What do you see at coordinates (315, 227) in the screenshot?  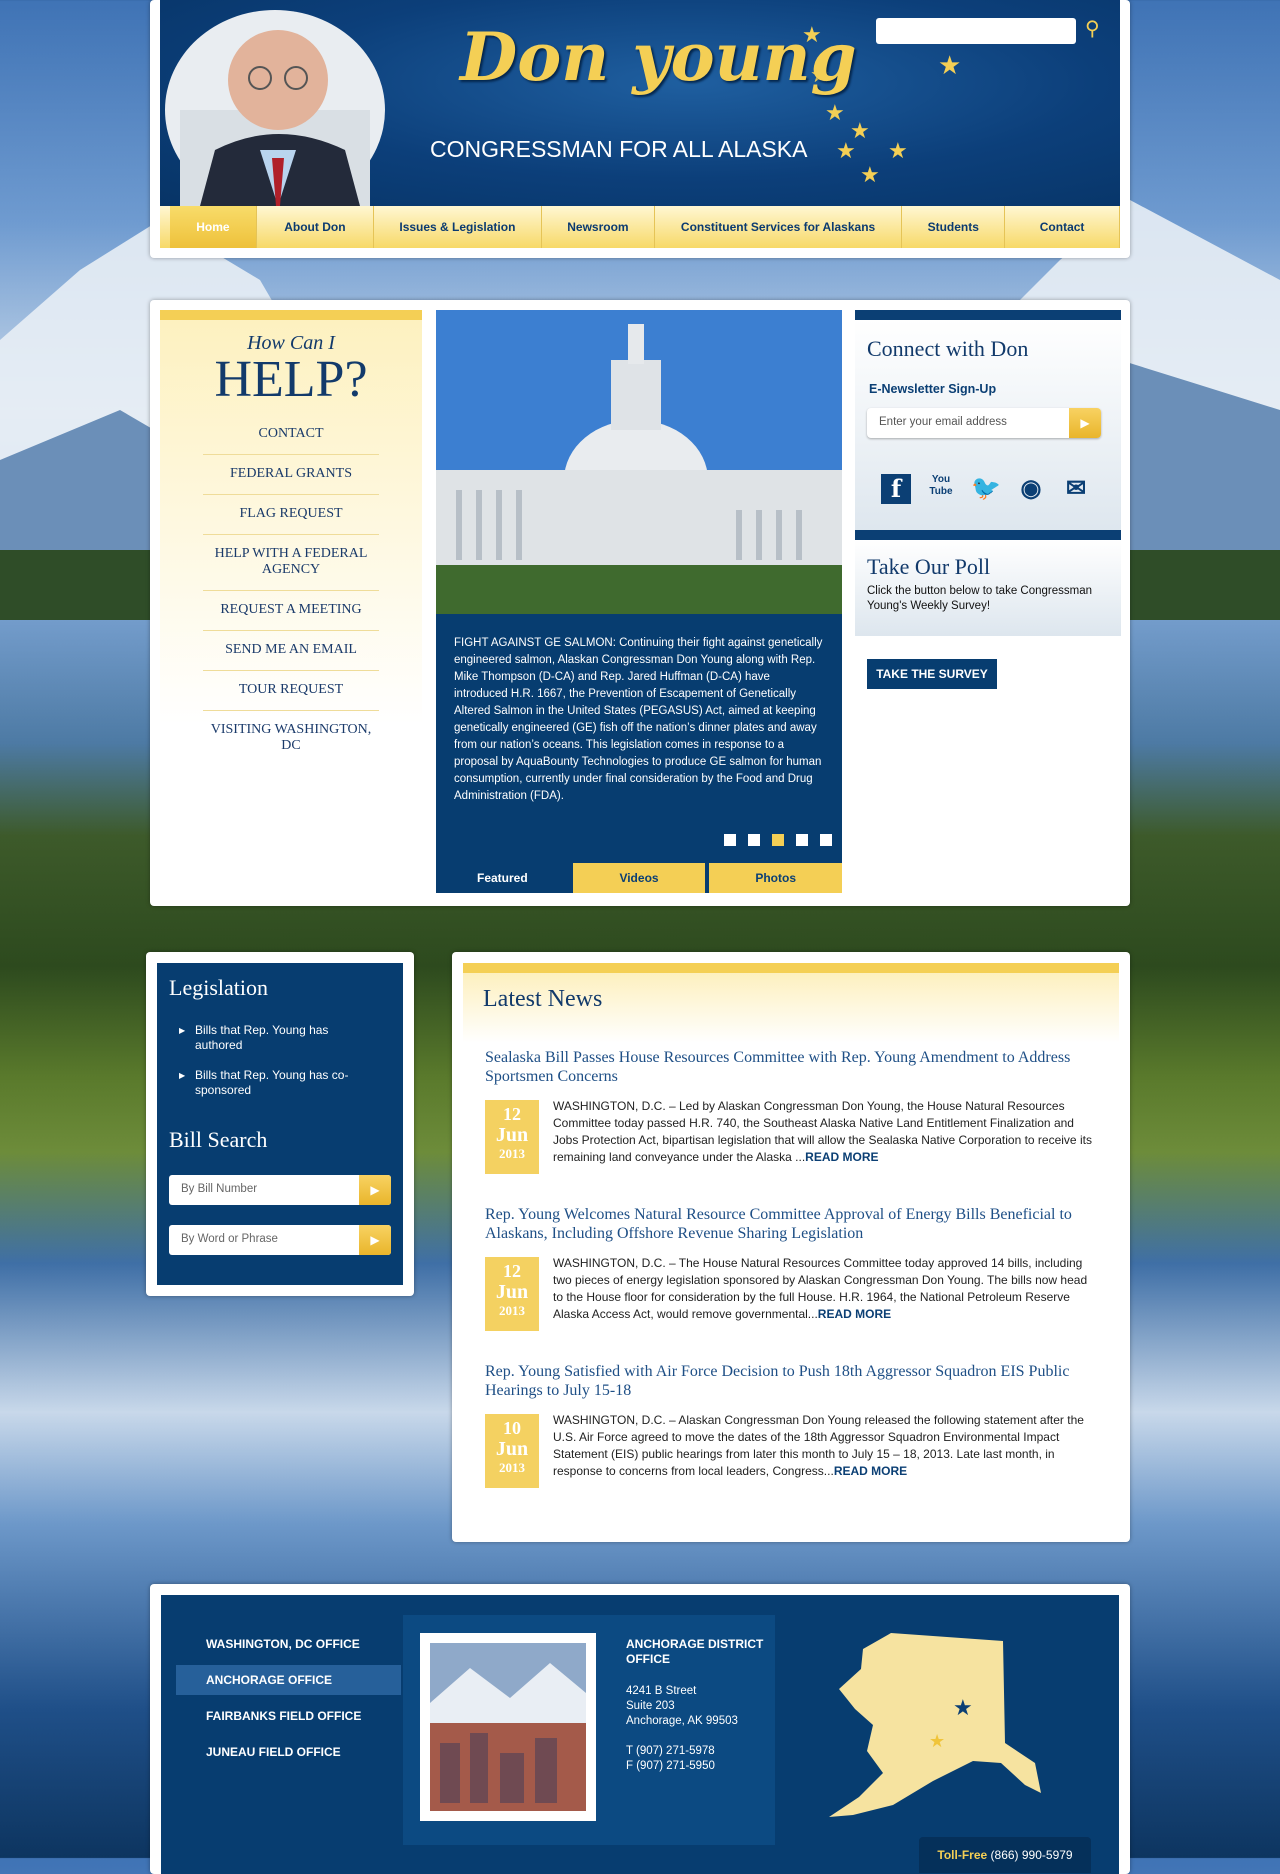 I see `nav-item-about-don: About Don` at bounding box center [315, 227].